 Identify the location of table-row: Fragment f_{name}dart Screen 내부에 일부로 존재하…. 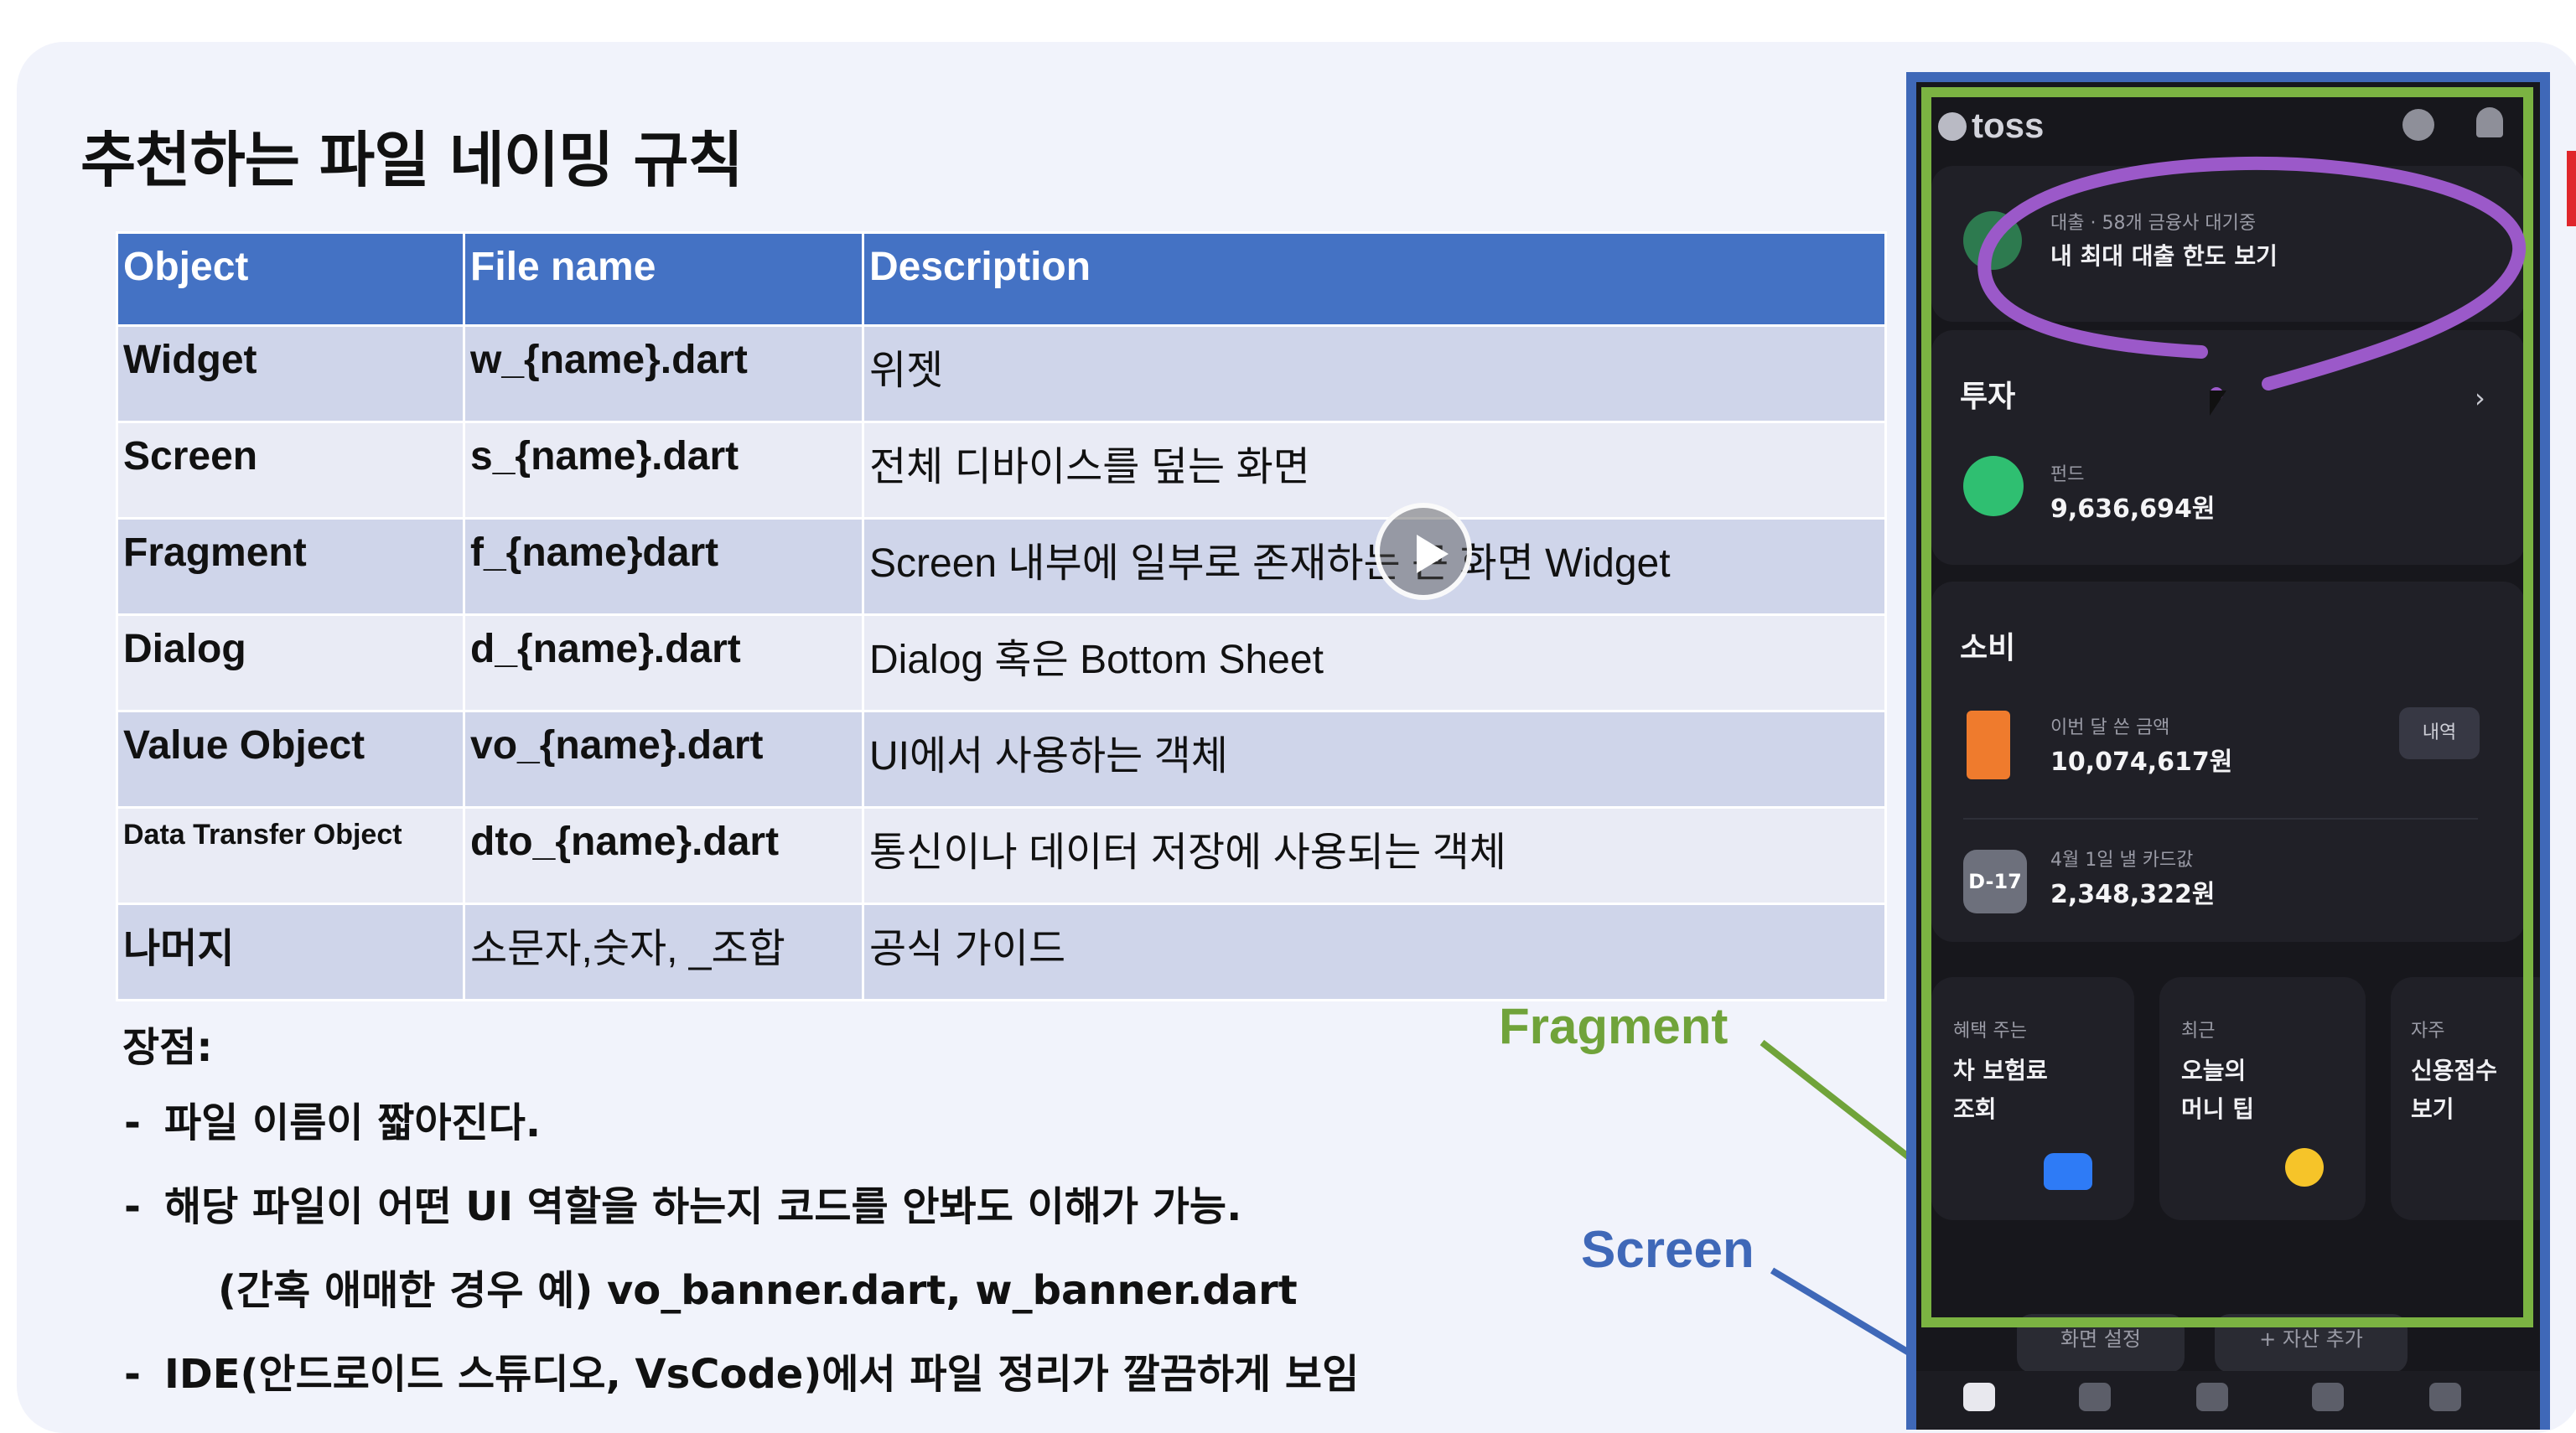
(1001, 566).